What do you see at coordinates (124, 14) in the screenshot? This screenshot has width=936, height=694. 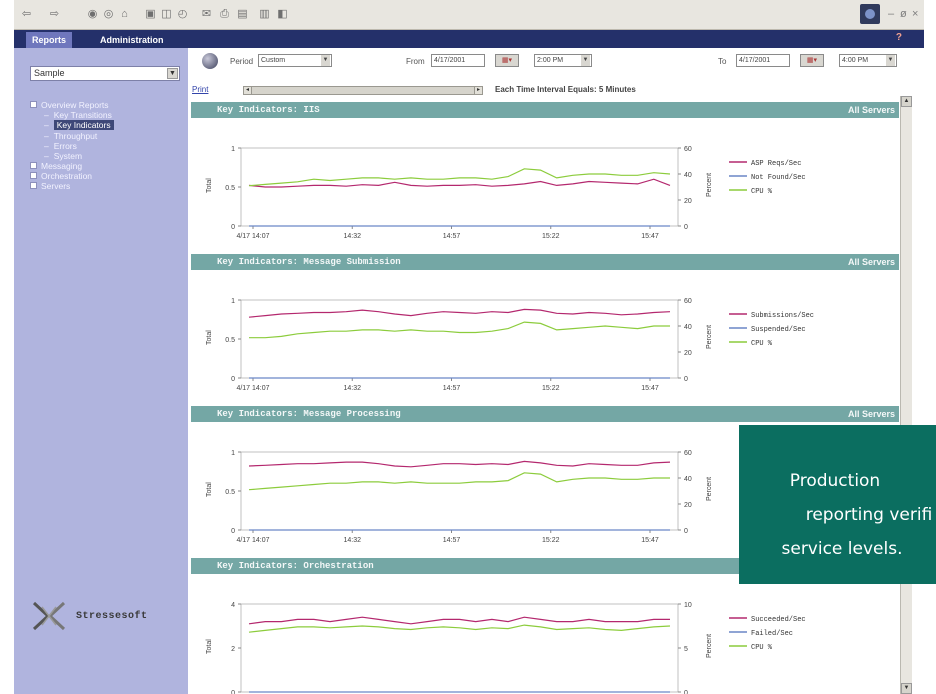 I see `home-icon: ⌂` at bounding box center [124, 14].